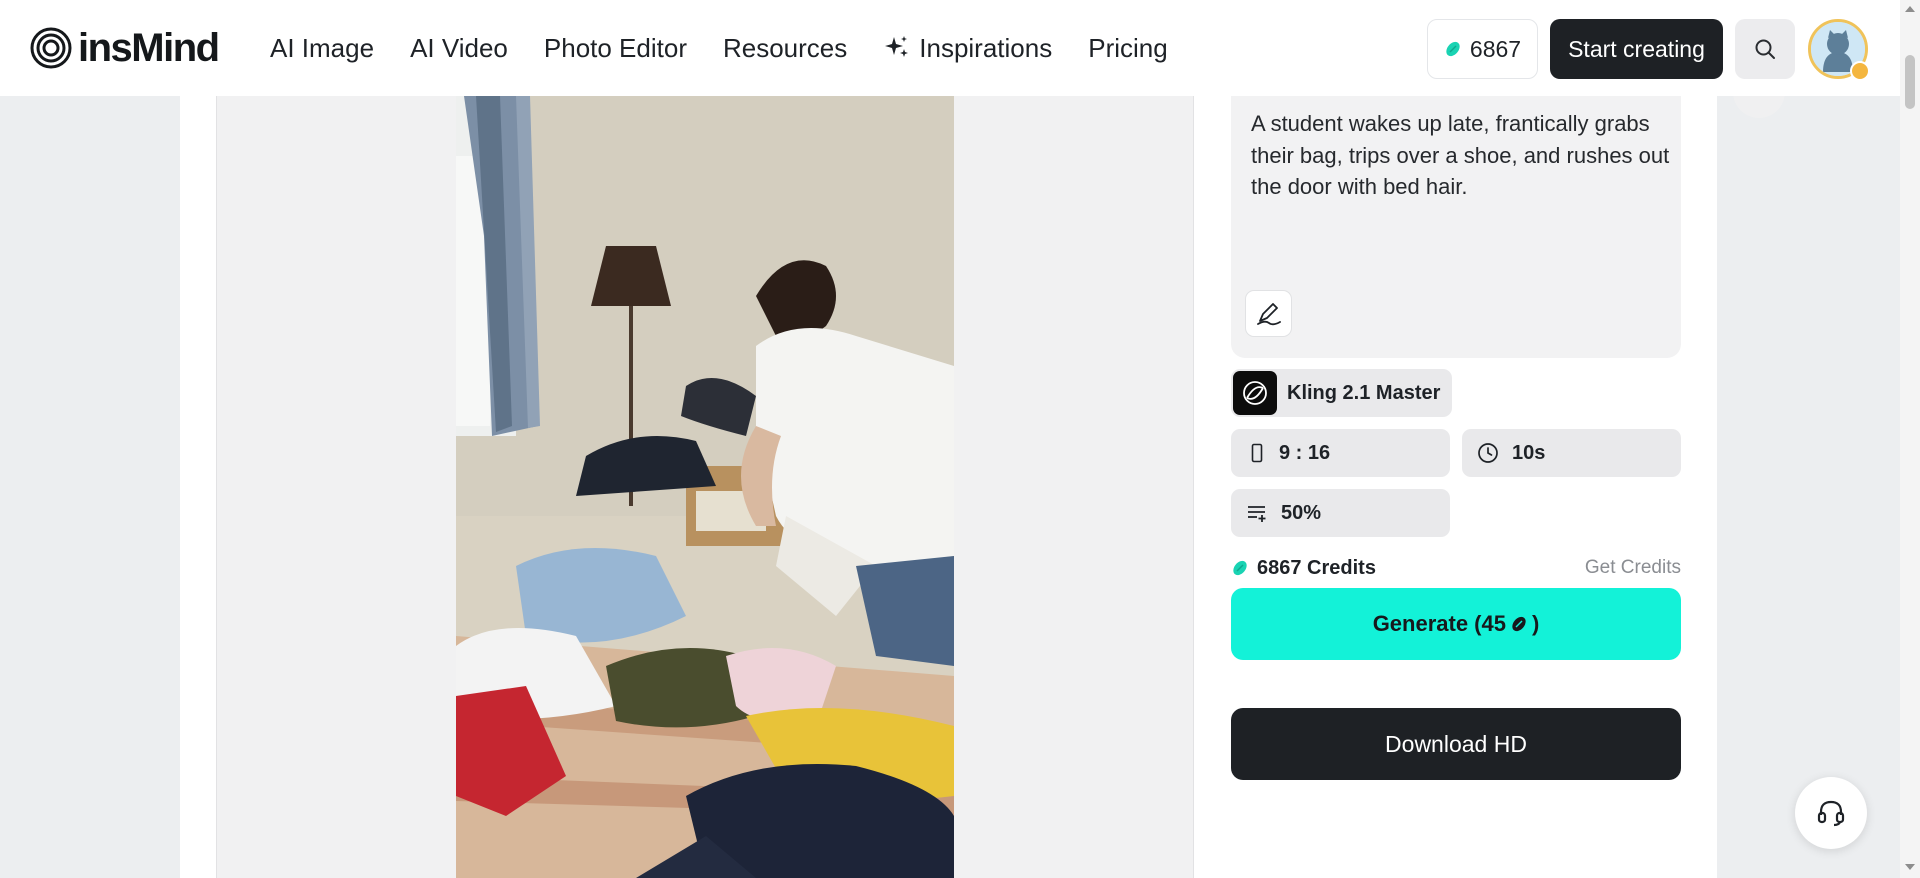 This screenshot has width=1920, height=878. What do you see at coordinates (1301, 512) in the screenshot?
I see `strength-value: 50%` at bounding box center [1301, 512].